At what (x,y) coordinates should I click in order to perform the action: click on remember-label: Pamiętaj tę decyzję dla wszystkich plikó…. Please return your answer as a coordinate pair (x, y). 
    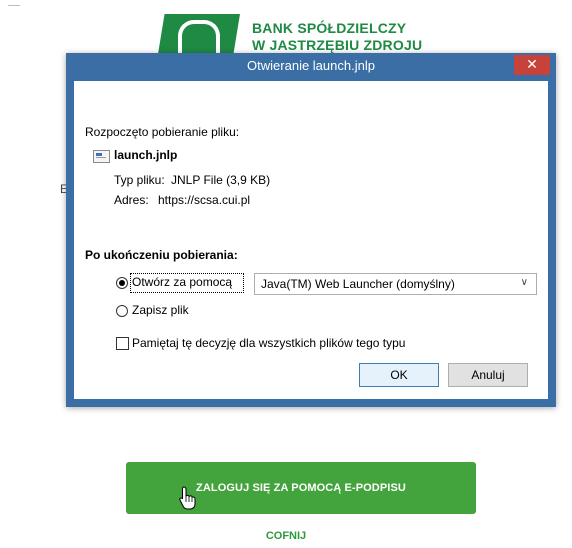
    Looking at the image, I should click on (268, 343).